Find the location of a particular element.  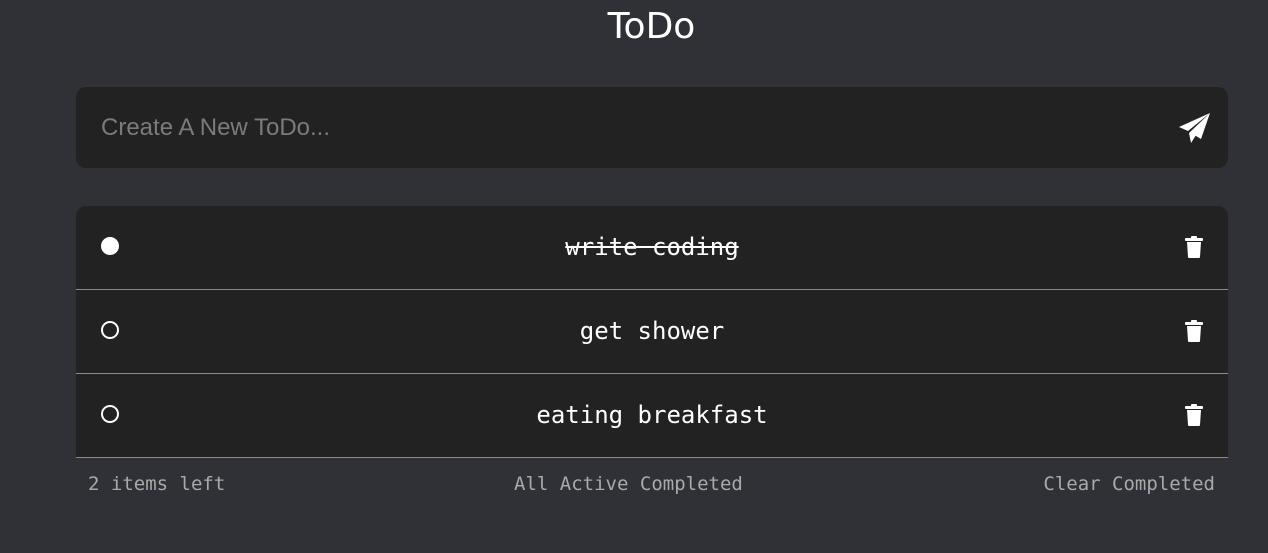

todo-text: eating breakfast is located at coordinates (652, 415).